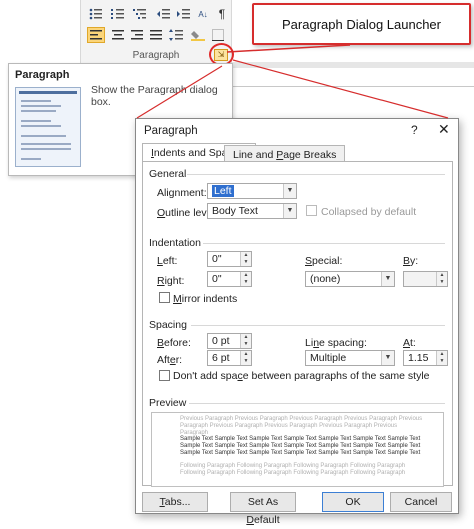  I want to click on align-left-icon, so click(96, 35).